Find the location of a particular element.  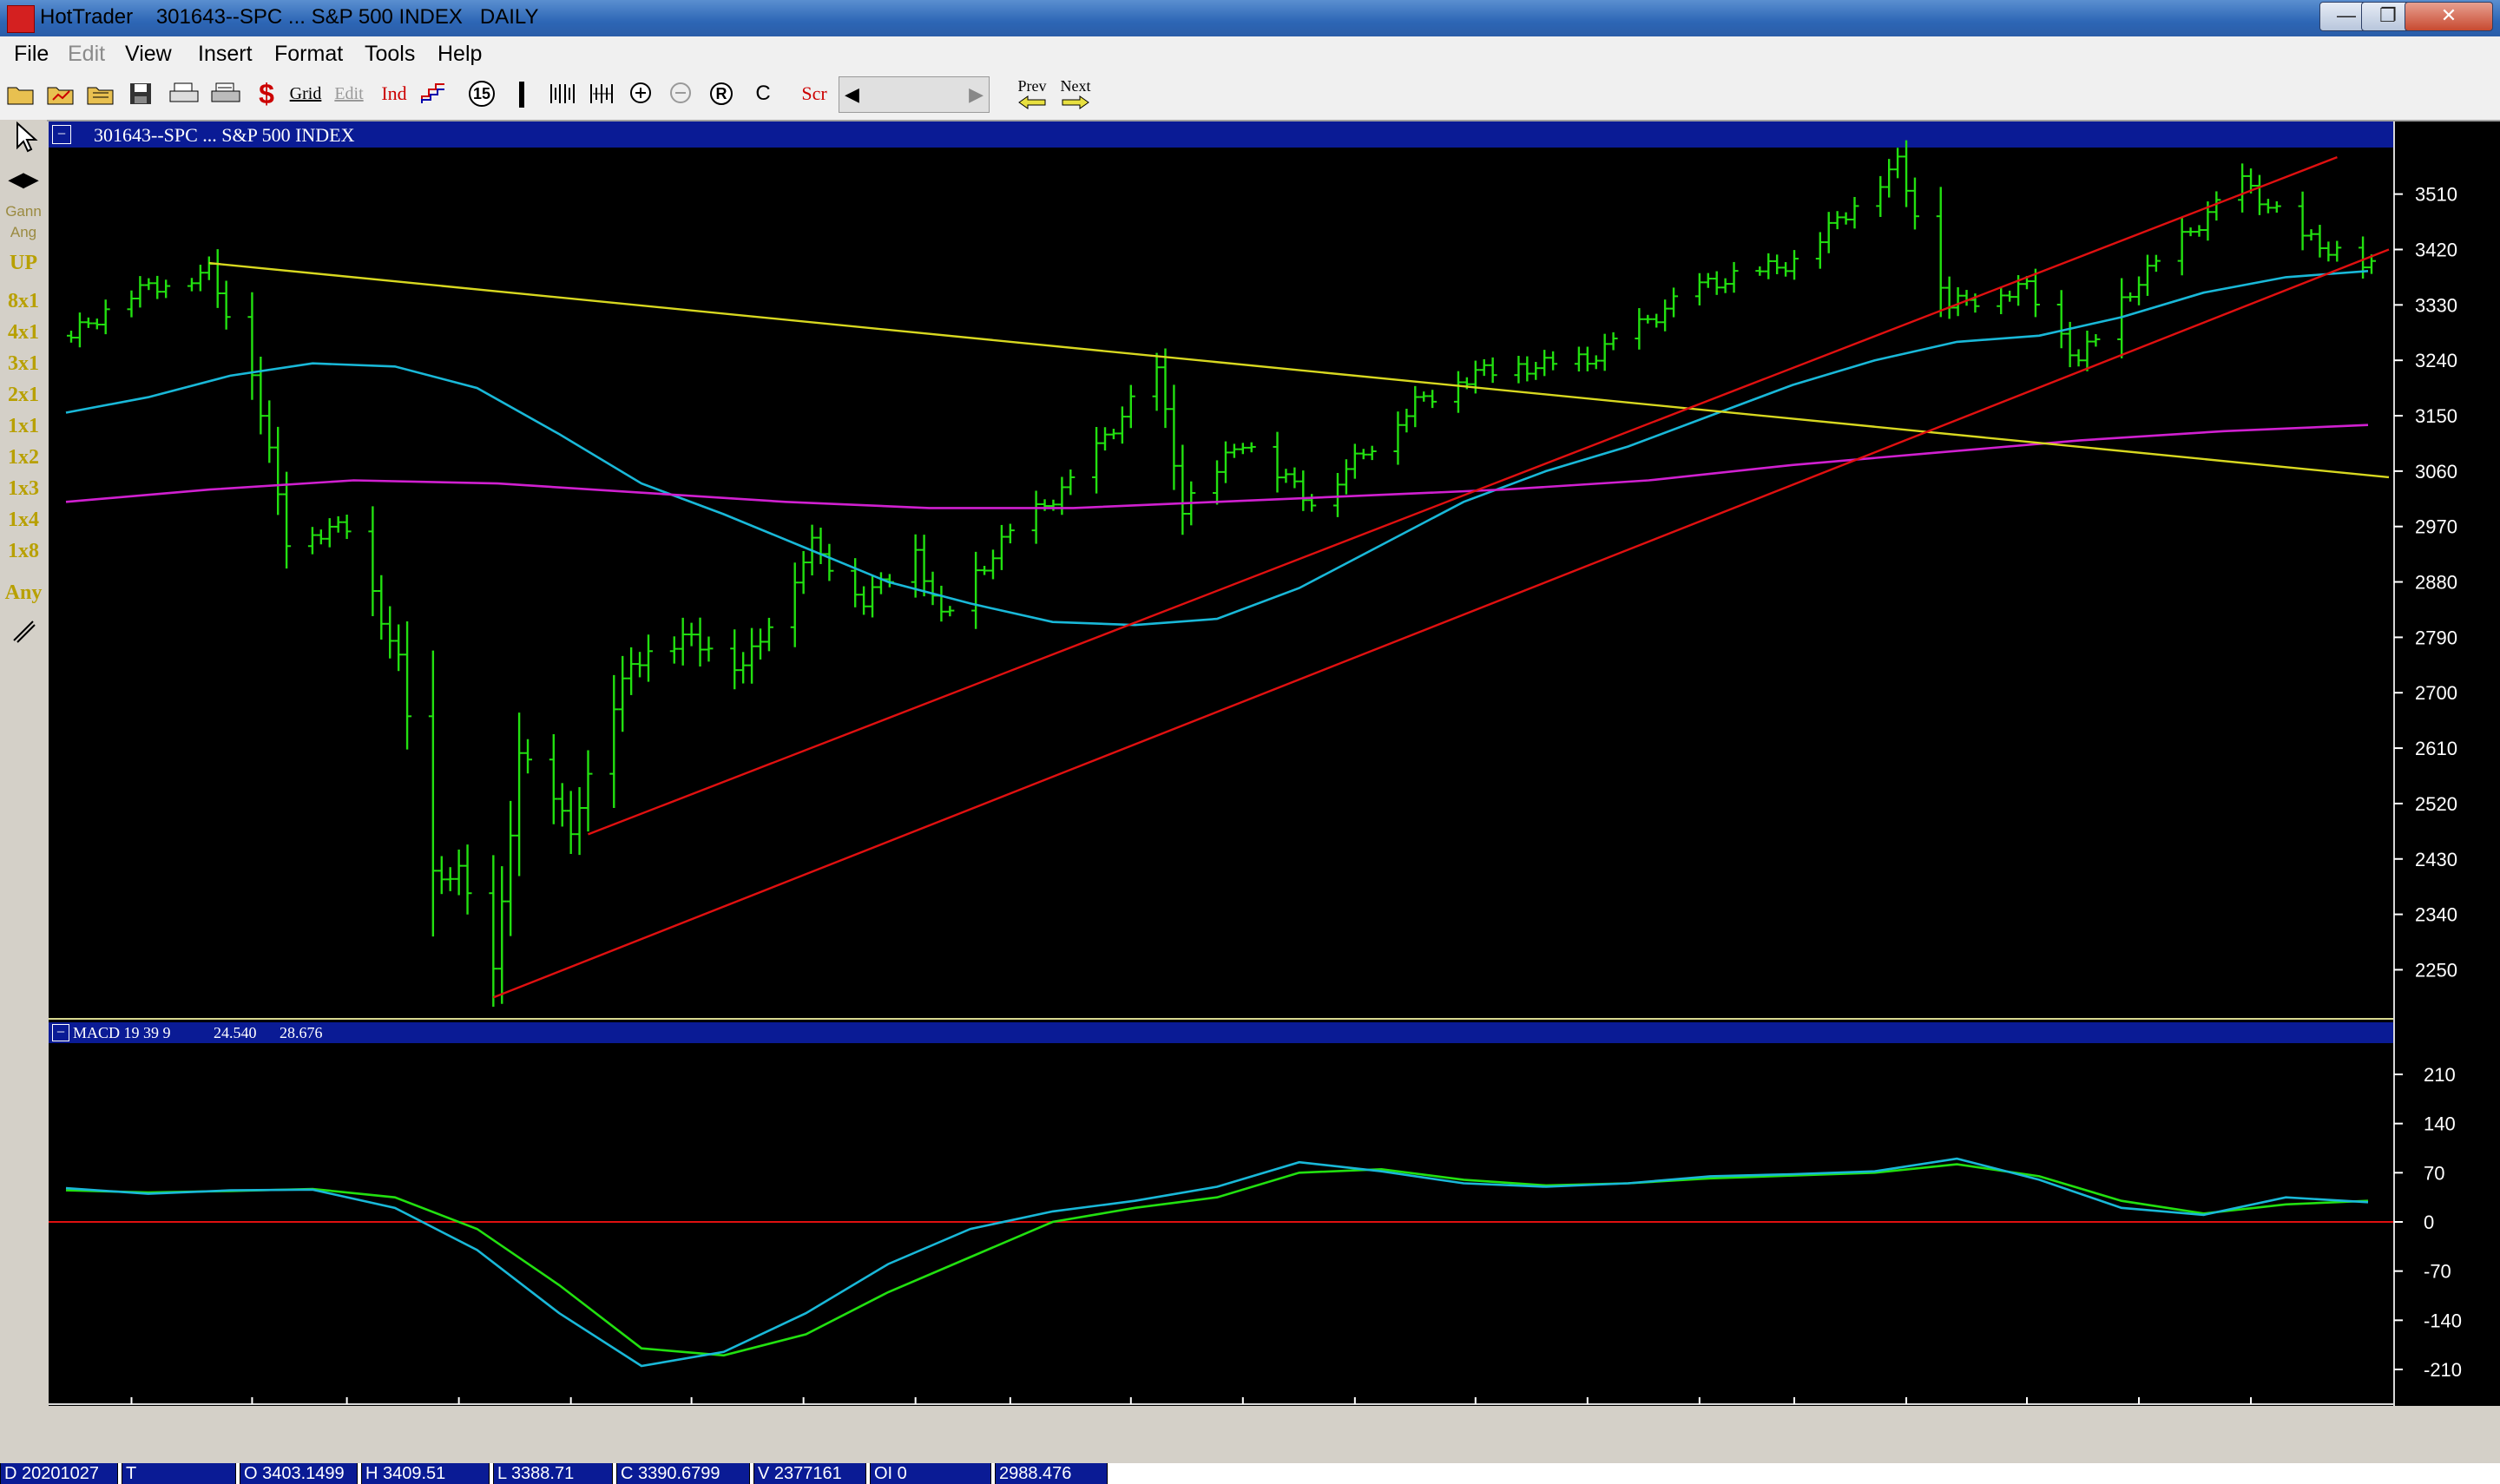

zoom-in-icon is located at coordinates (642, 93).